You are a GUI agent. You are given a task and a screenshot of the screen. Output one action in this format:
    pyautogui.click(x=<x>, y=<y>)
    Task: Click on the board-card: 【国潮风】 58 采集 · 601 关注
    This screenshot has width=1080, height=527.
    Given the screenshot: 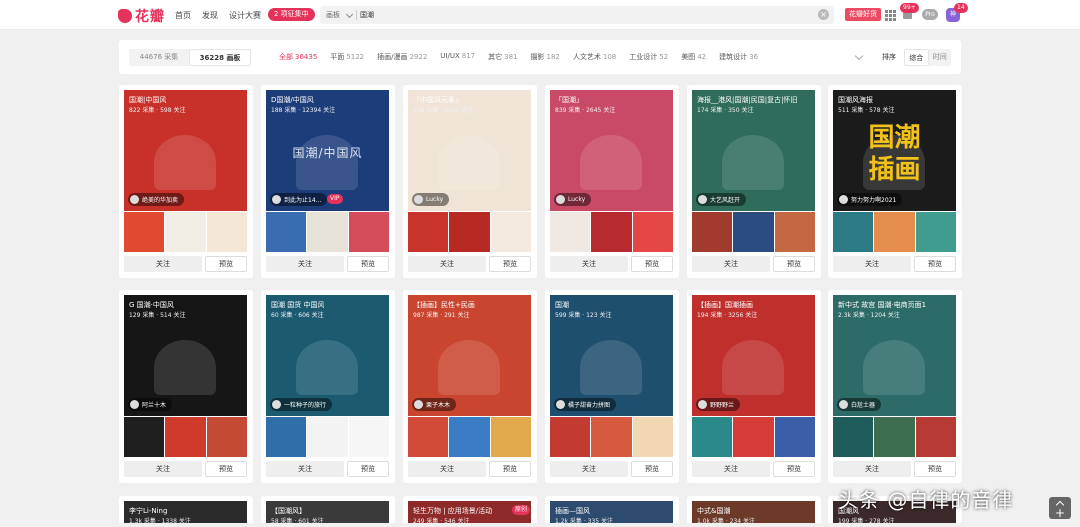 What is the action you would take?
    pyautogui.click(x=328, y=509)
    